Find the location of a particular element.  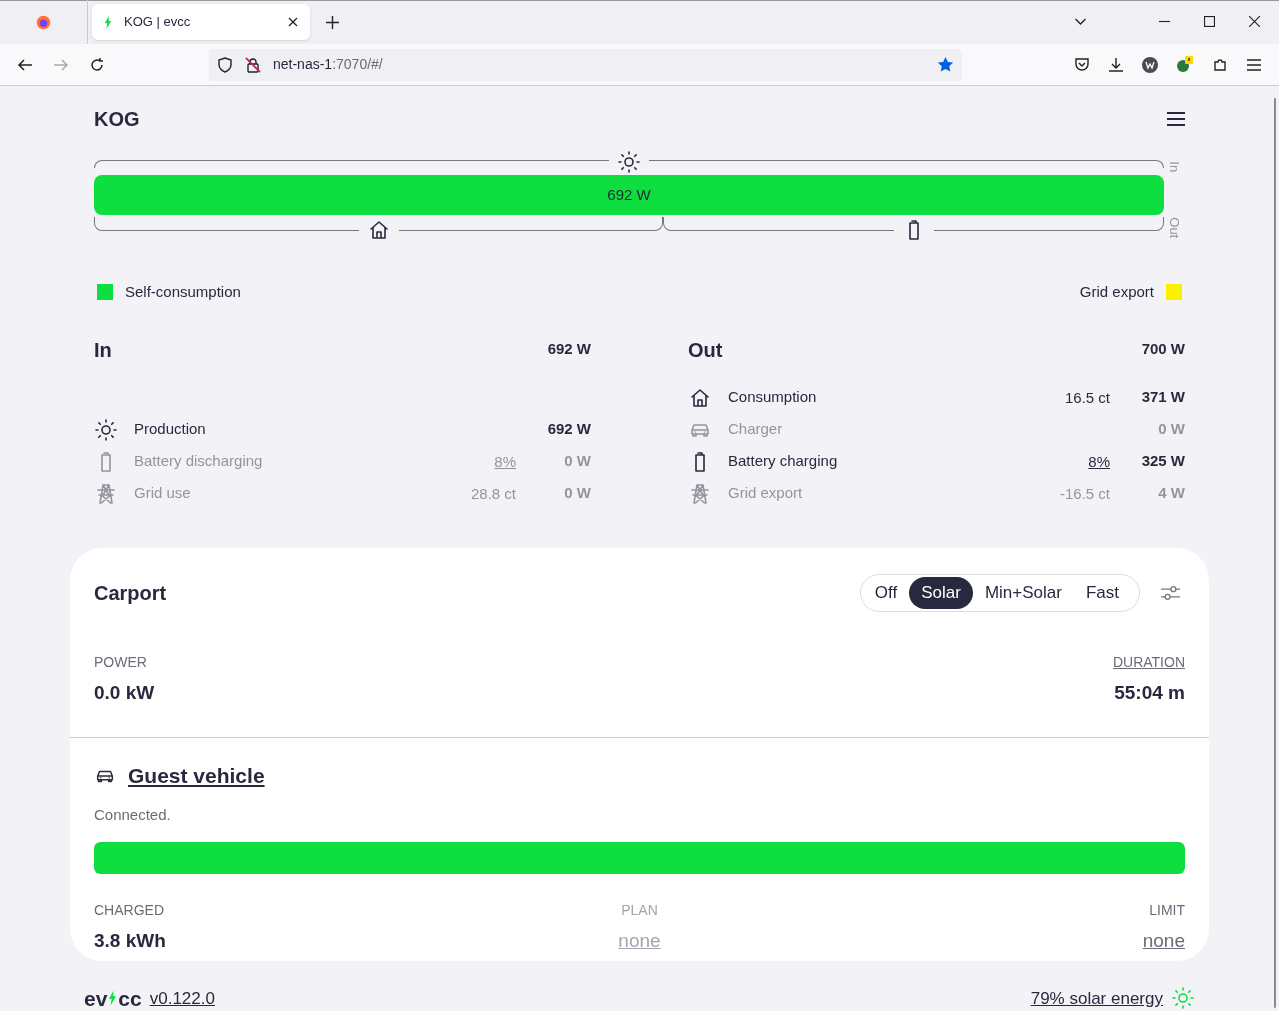

insecure-lock-icon is located at coordinates (253, 64).